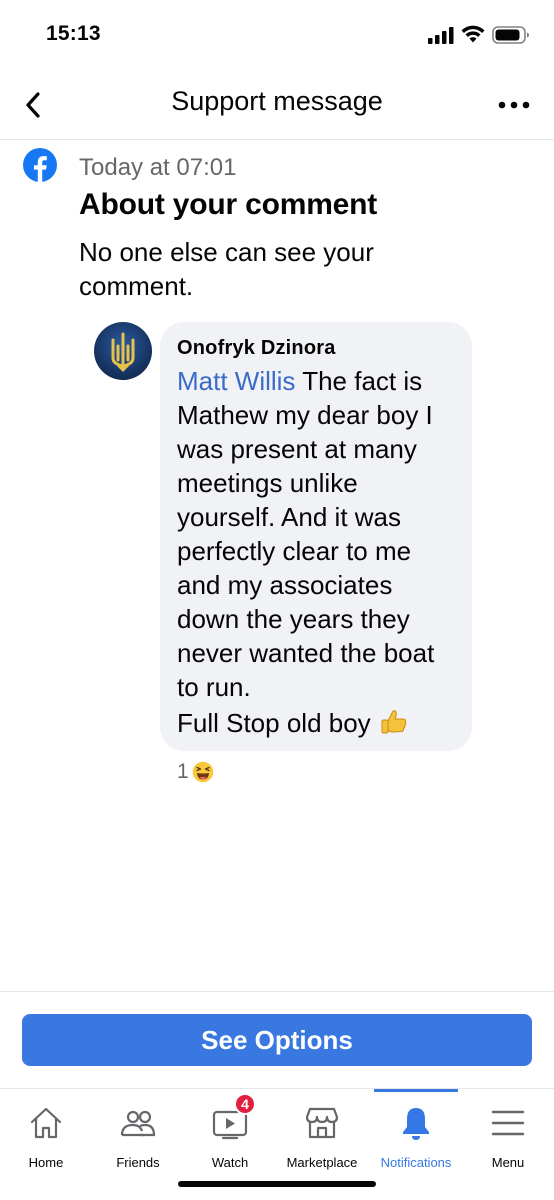 Image resolution: width=554 pixels, height=1200 pixels. What do you see at coordinates (277, 34) in the screenshot?
I see `status-bar: 15:13` at bounding box center [277, 34].